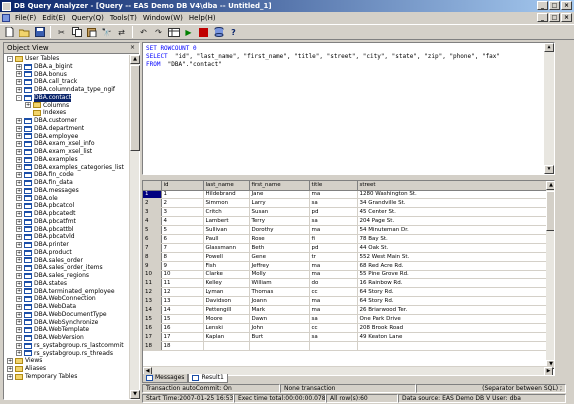  Describe the element at coordinates (66, 299) in the screenshot. I see `tree-item: + DBA.WebConnection` at that location.